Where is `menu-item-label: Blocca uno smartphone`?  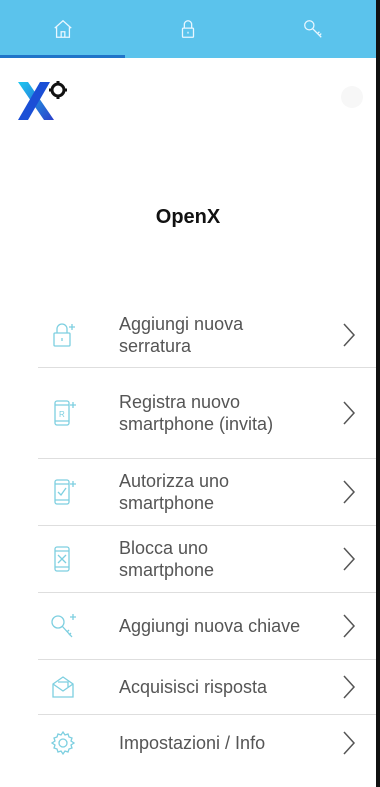
menu-item-label: Blocca uno smartphone is located at coordinates (167, 559).